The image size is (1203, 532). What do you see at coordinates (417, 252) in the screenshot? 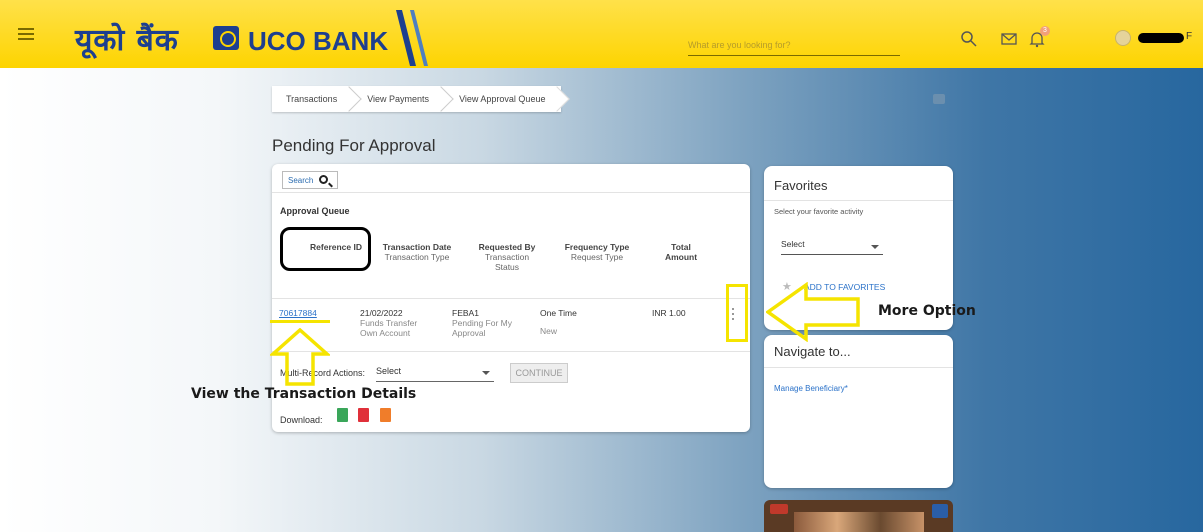
I see `col-transaction-date: Transaction Date Transaction Type` at bounding box center [417, 252].